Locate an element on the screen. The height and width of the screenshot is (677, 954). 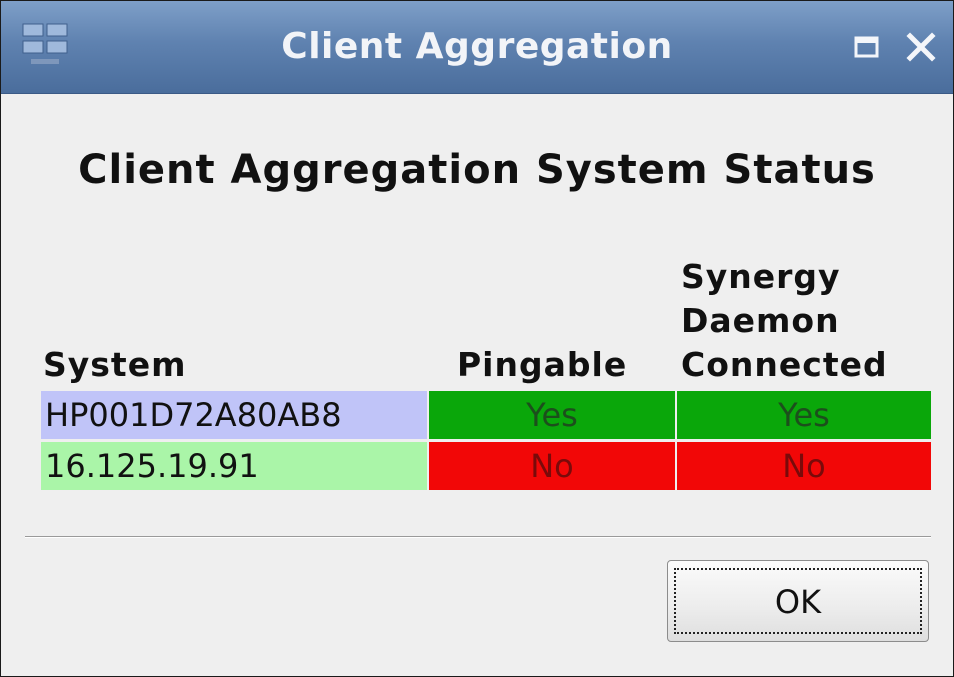
row-2-synergy-cell: No is located at coordinates (804, 466).